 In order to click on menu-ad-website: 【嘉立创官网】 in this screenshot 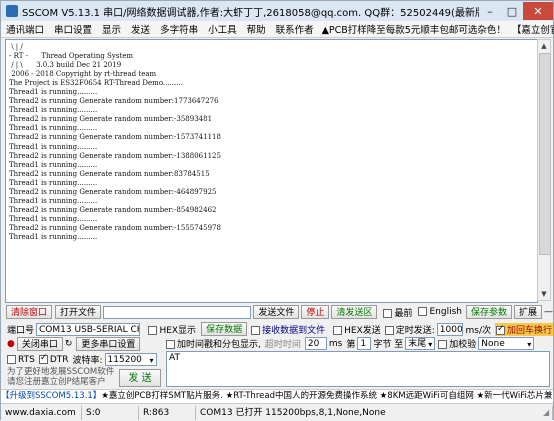, I will do `click(531, 29)`.